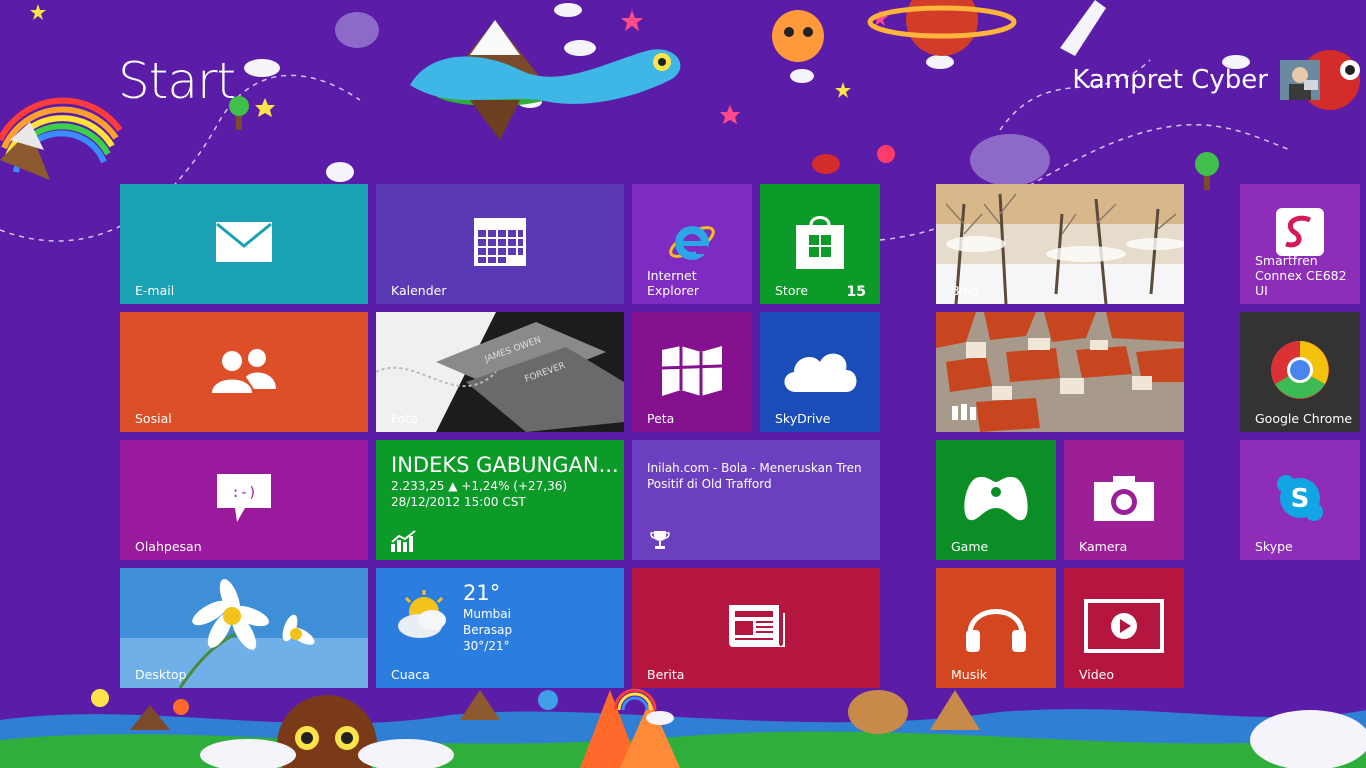 This screenshot has width=1366, height=768. I want to click on tile-peta: Peta, so click(692, 372).